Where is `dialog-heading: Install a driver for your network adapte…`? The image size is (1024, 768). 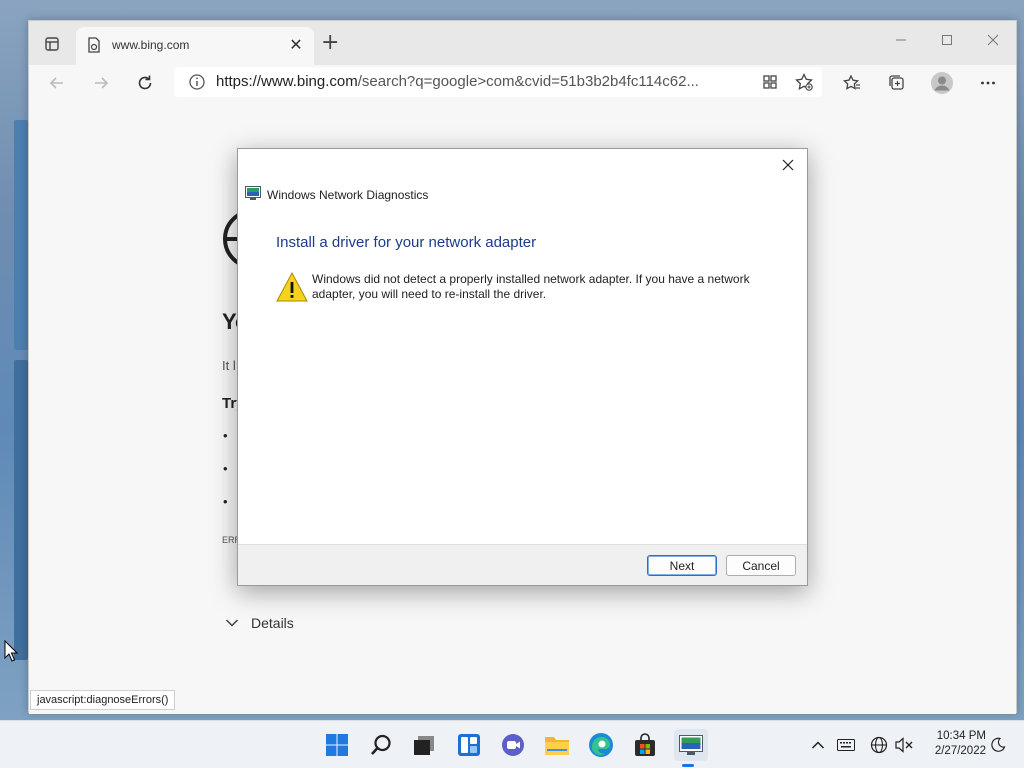 dialog-heading: Install a driver for your network adapte… is located at coordinates (406, 242).